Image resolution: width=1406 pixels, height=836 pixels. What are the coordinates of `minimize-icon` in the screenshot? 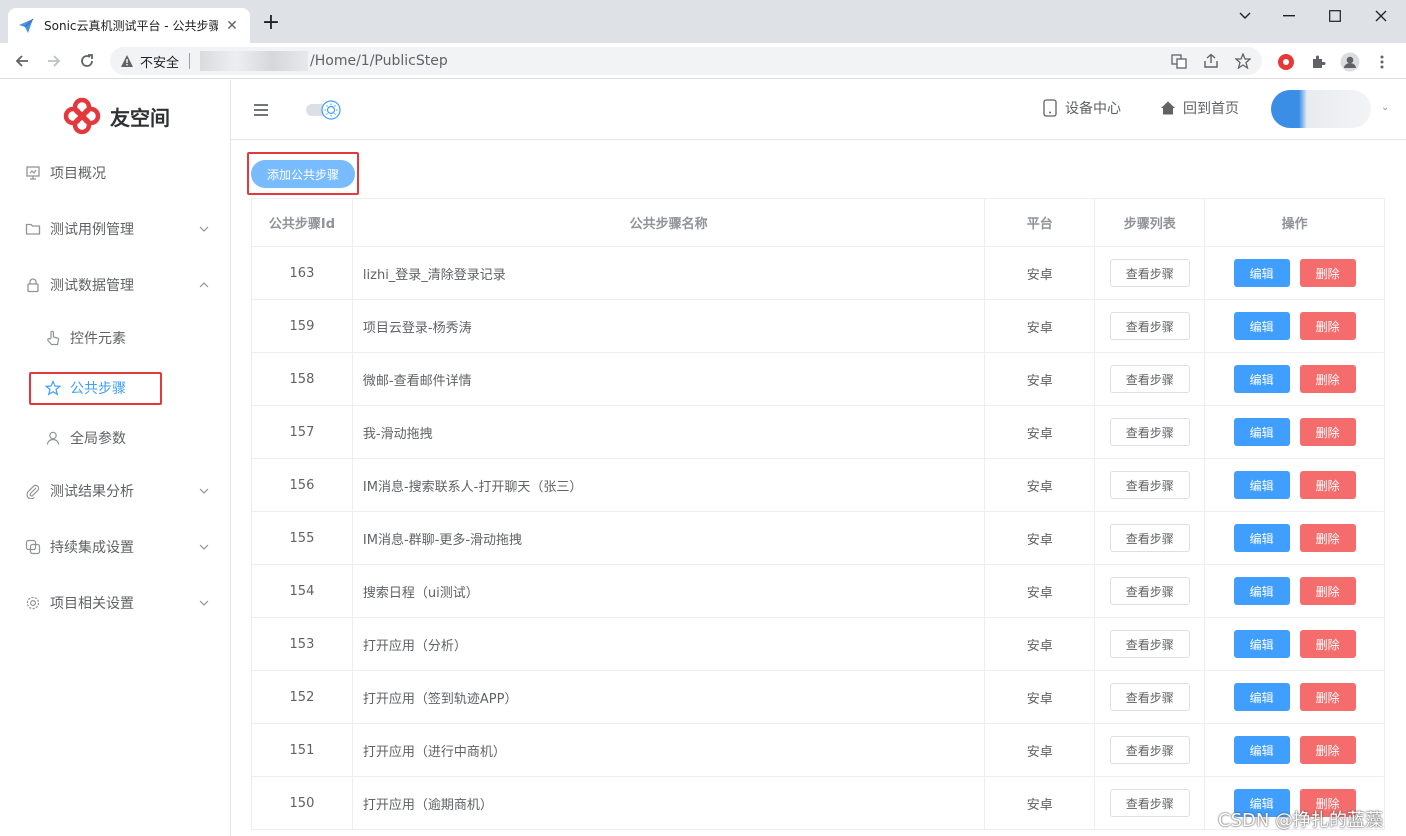 It's located at (1289, 16).